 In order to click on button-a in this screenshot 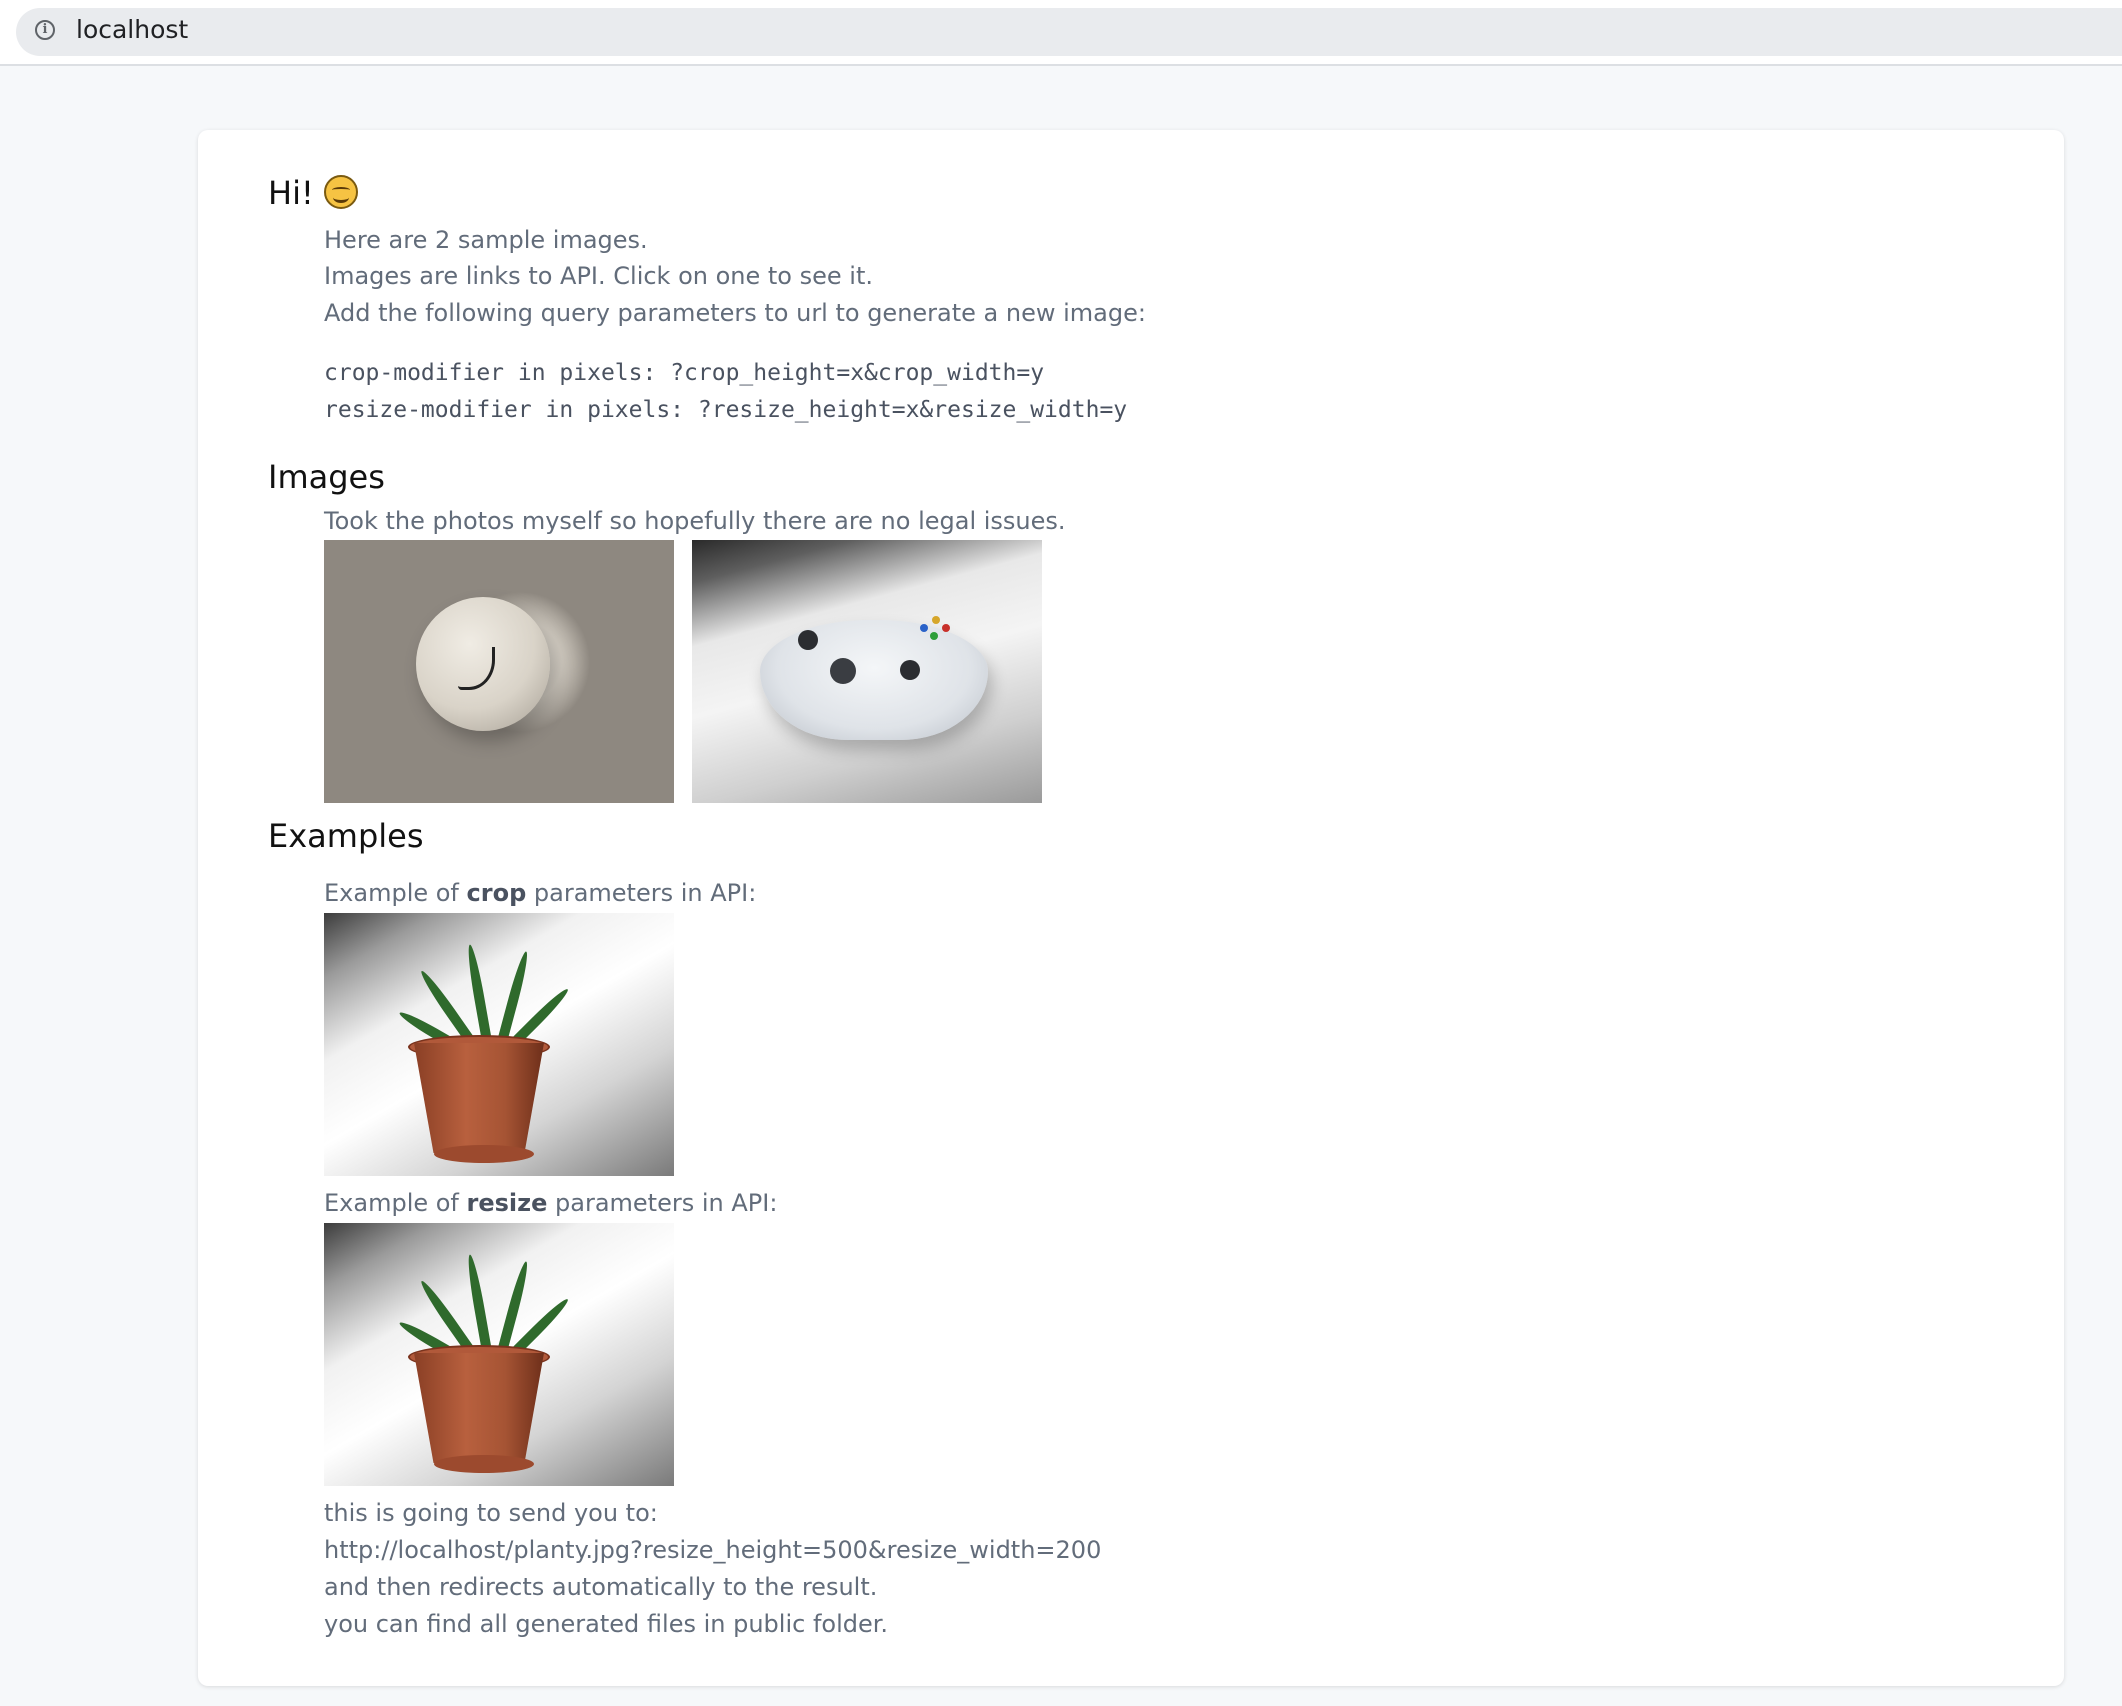, I will do `click(934, 636)`.